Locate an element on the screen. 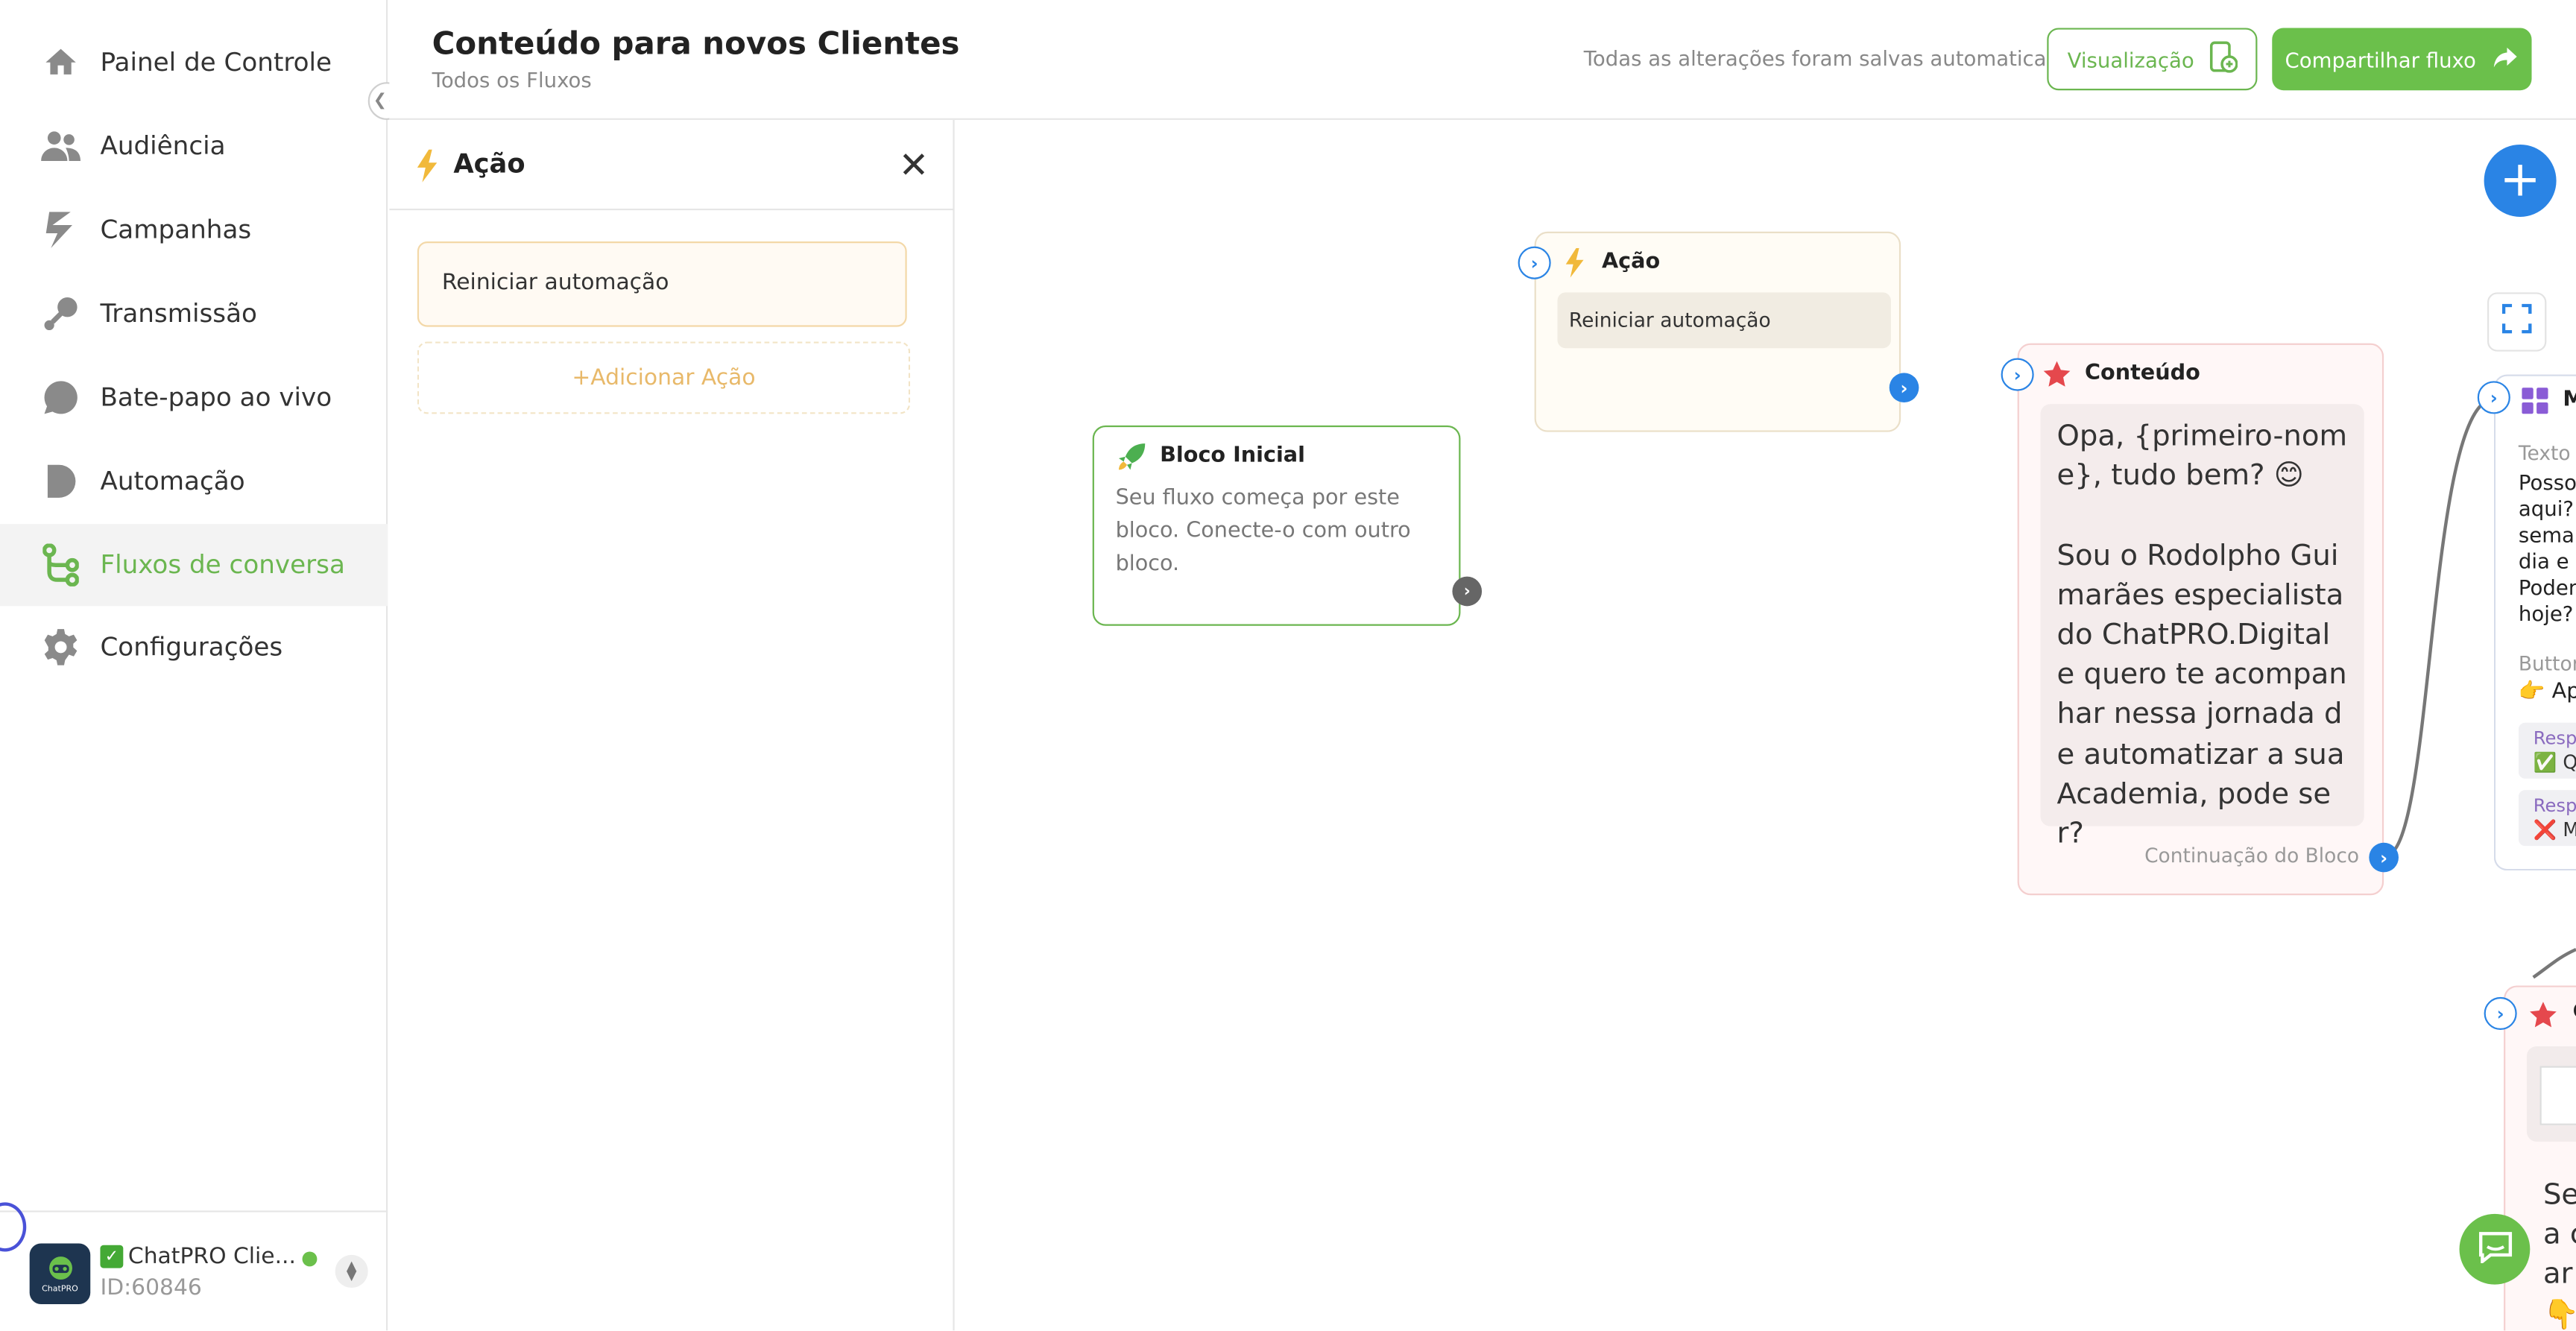 This screenshot has height=1331, width=2576. home-icon is located at coordinates (61, 62).